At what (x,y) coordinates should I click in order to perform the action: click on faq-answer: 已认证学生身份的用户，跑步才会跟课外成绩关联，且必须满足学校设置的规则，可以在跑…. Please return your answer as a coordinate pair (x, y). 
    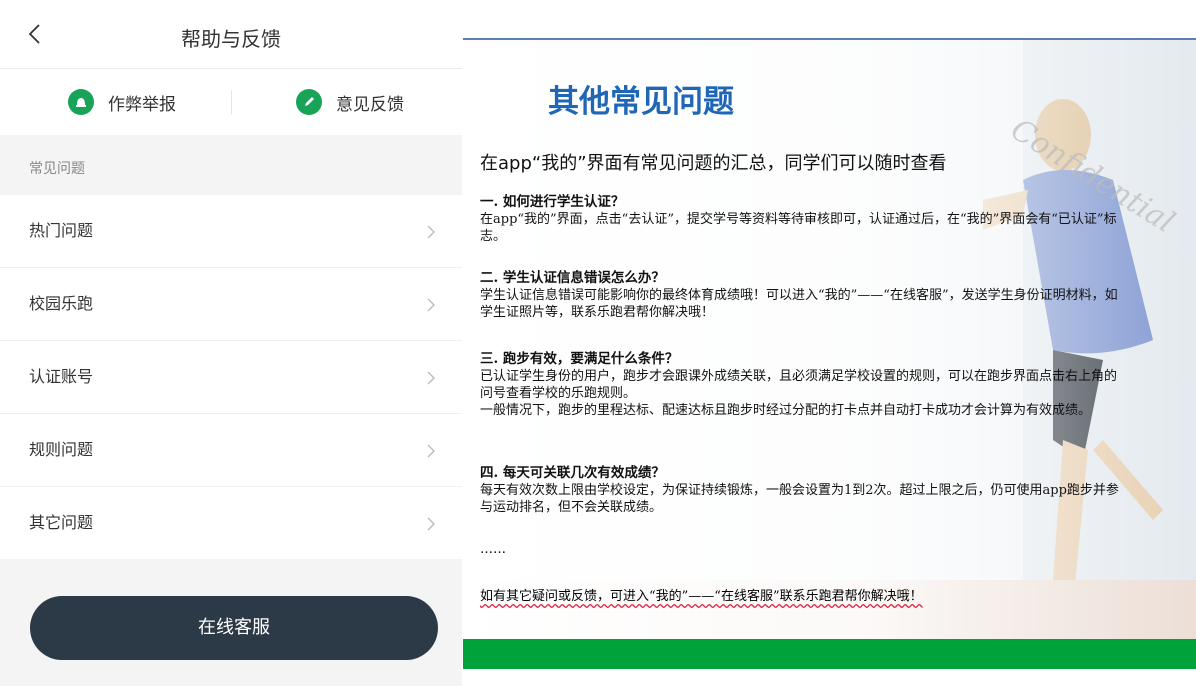
    Looking at the image, I should click on (799, 385).